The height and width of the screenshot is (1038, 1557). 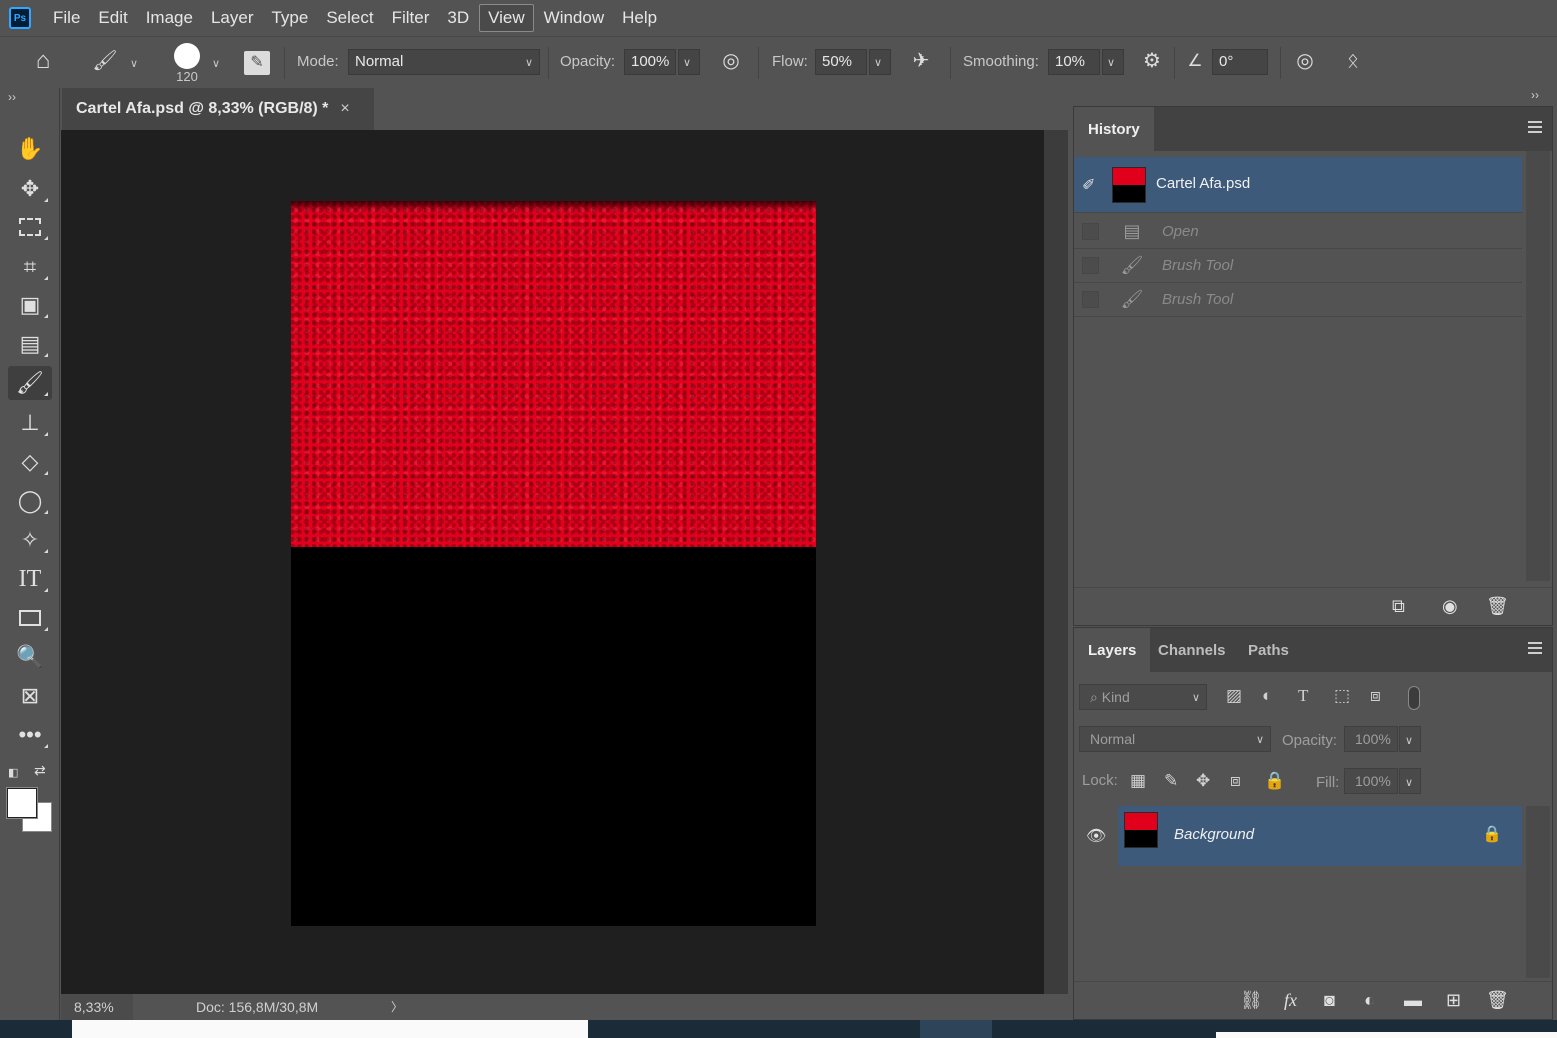 What do you see at coordinates (1320, 836) in the screenshot?
I see `layer-row-background: Background 🔒` at bounding box center [1320, 836].